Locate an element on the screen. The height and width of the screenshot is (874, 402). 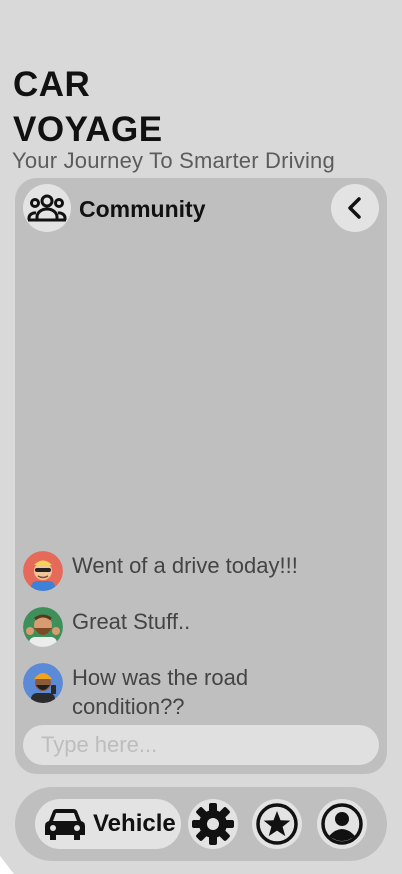
back-button is located at coordinates (355, 208).